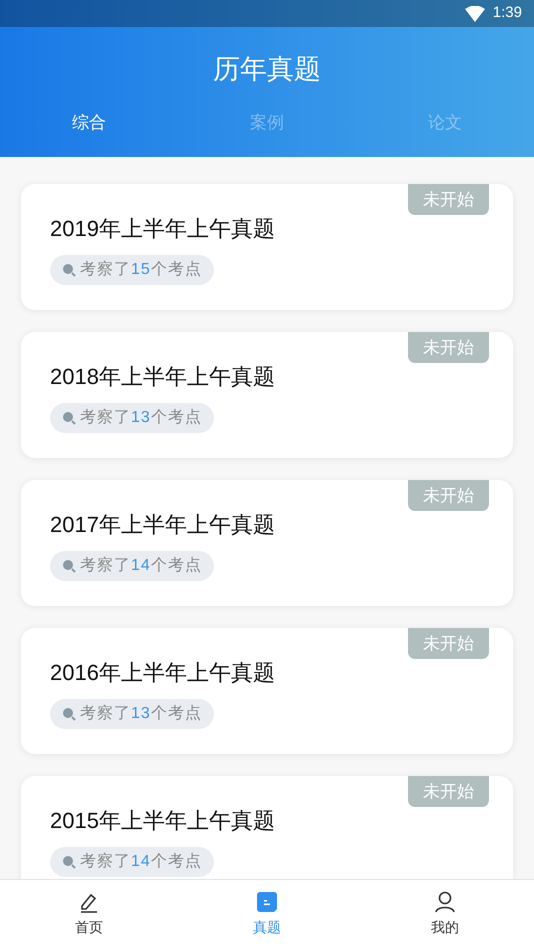 The image size is (534, 949). Describe the element at coordinates (507, 13) in the screenshot. I see `clock: 1:39` at that location.